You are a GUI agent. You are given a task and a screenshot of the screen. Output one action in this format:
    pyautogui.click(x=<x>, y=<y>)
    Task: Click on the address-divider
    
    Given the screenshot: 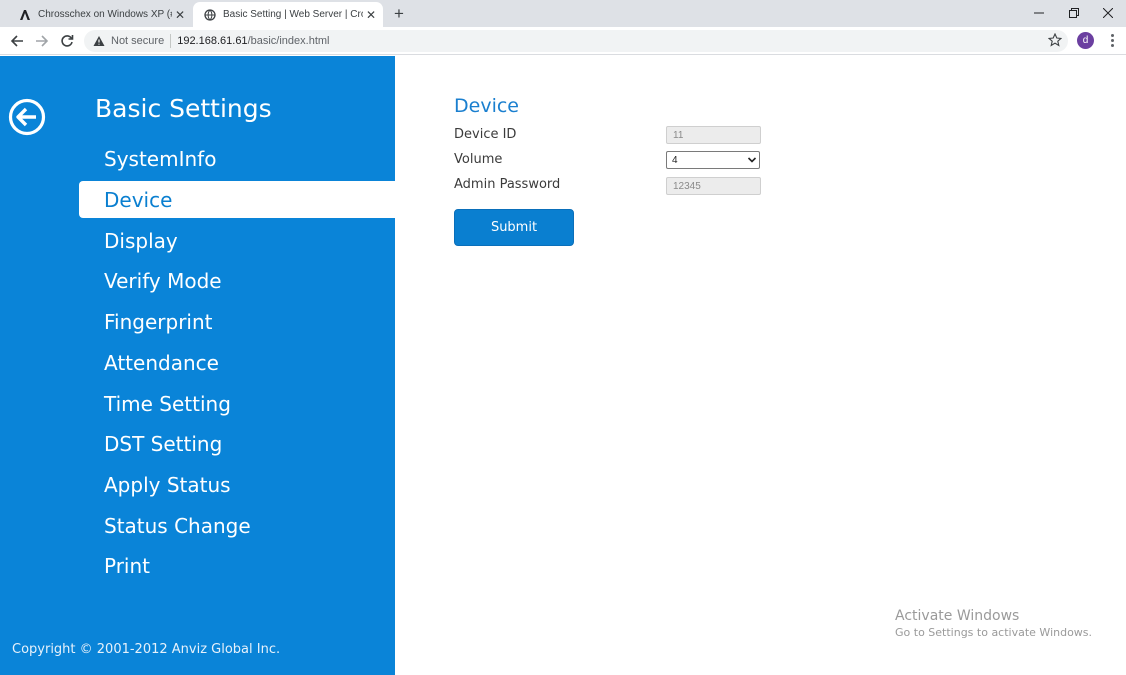 What is the action you would take?
    pyautogui.click(x=171, y=41)
    